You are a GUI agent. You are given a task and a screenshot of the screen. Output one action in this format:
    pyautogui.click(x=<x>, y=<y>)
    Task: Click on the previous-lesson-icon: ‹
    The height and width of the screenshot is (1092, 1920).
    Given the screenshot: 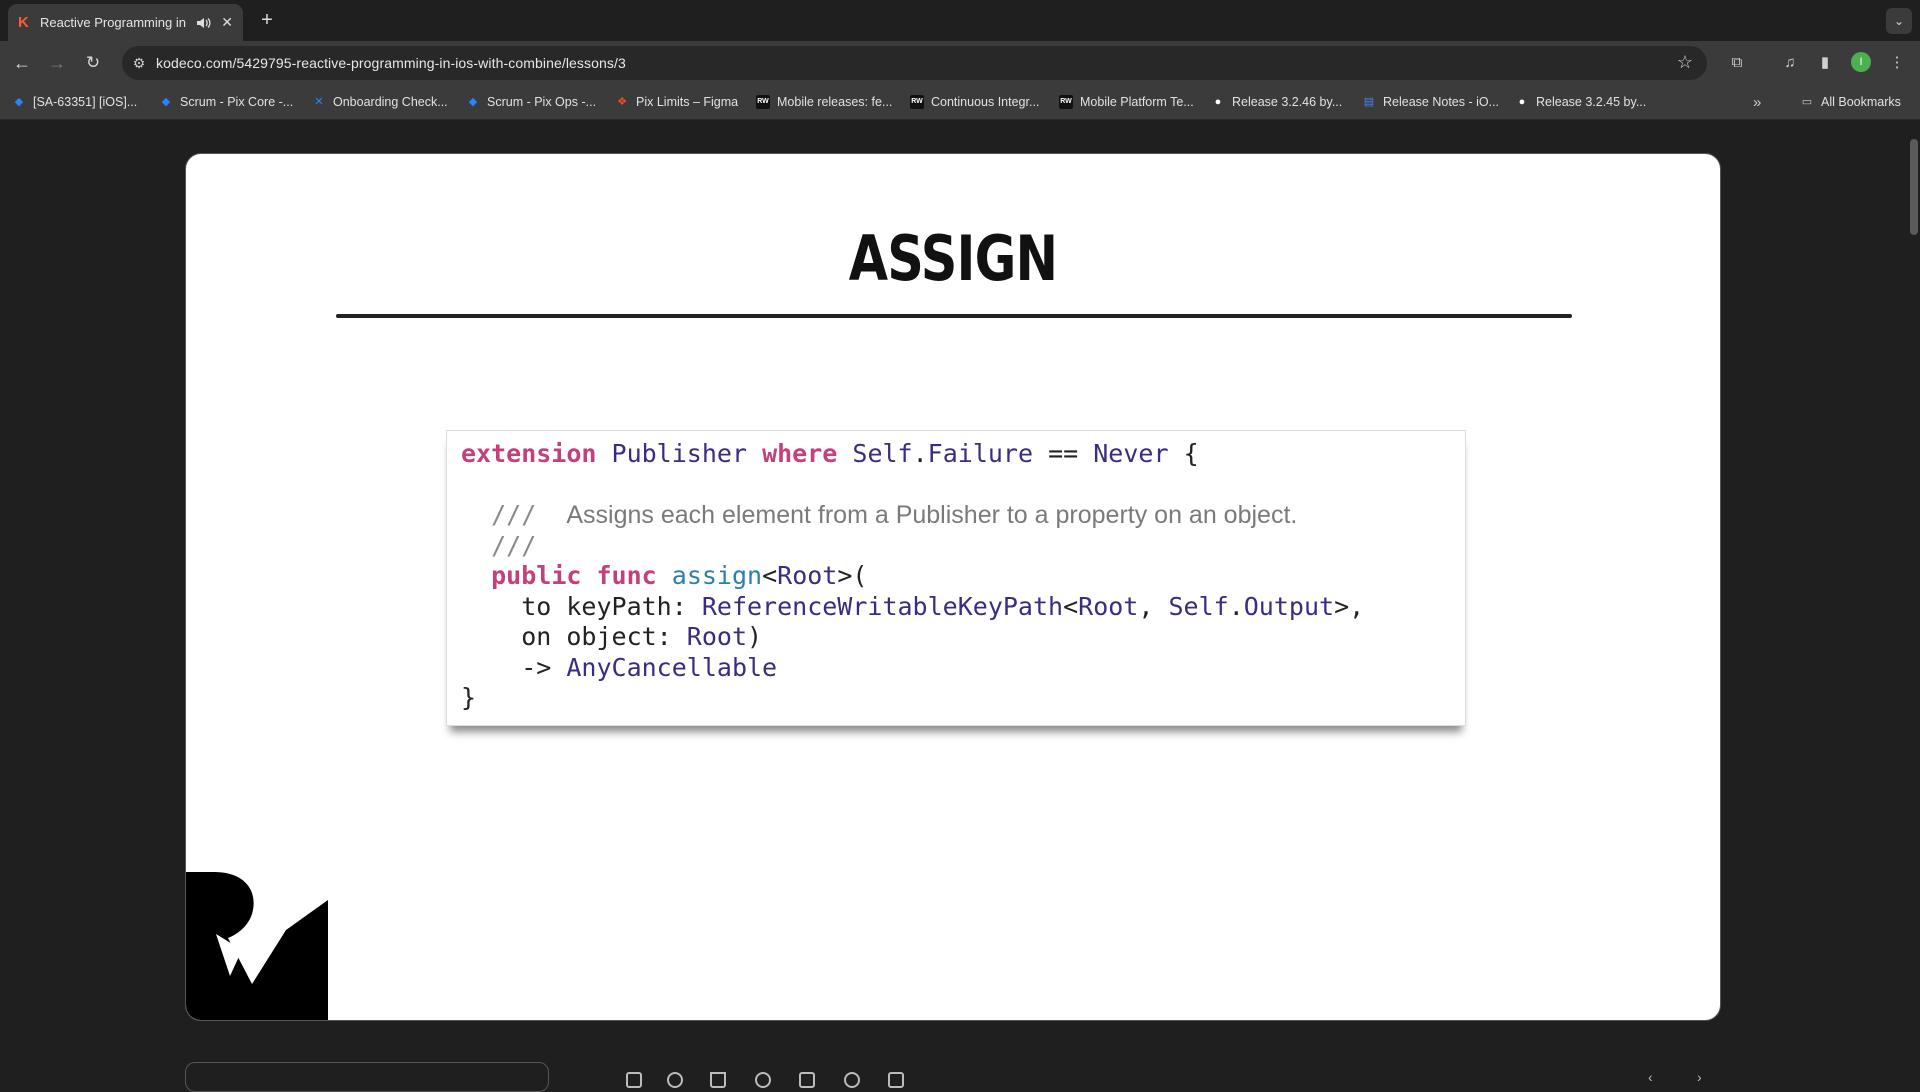 What is the action you would take?
    pyautogui.click(x=1650, y=1077)
    